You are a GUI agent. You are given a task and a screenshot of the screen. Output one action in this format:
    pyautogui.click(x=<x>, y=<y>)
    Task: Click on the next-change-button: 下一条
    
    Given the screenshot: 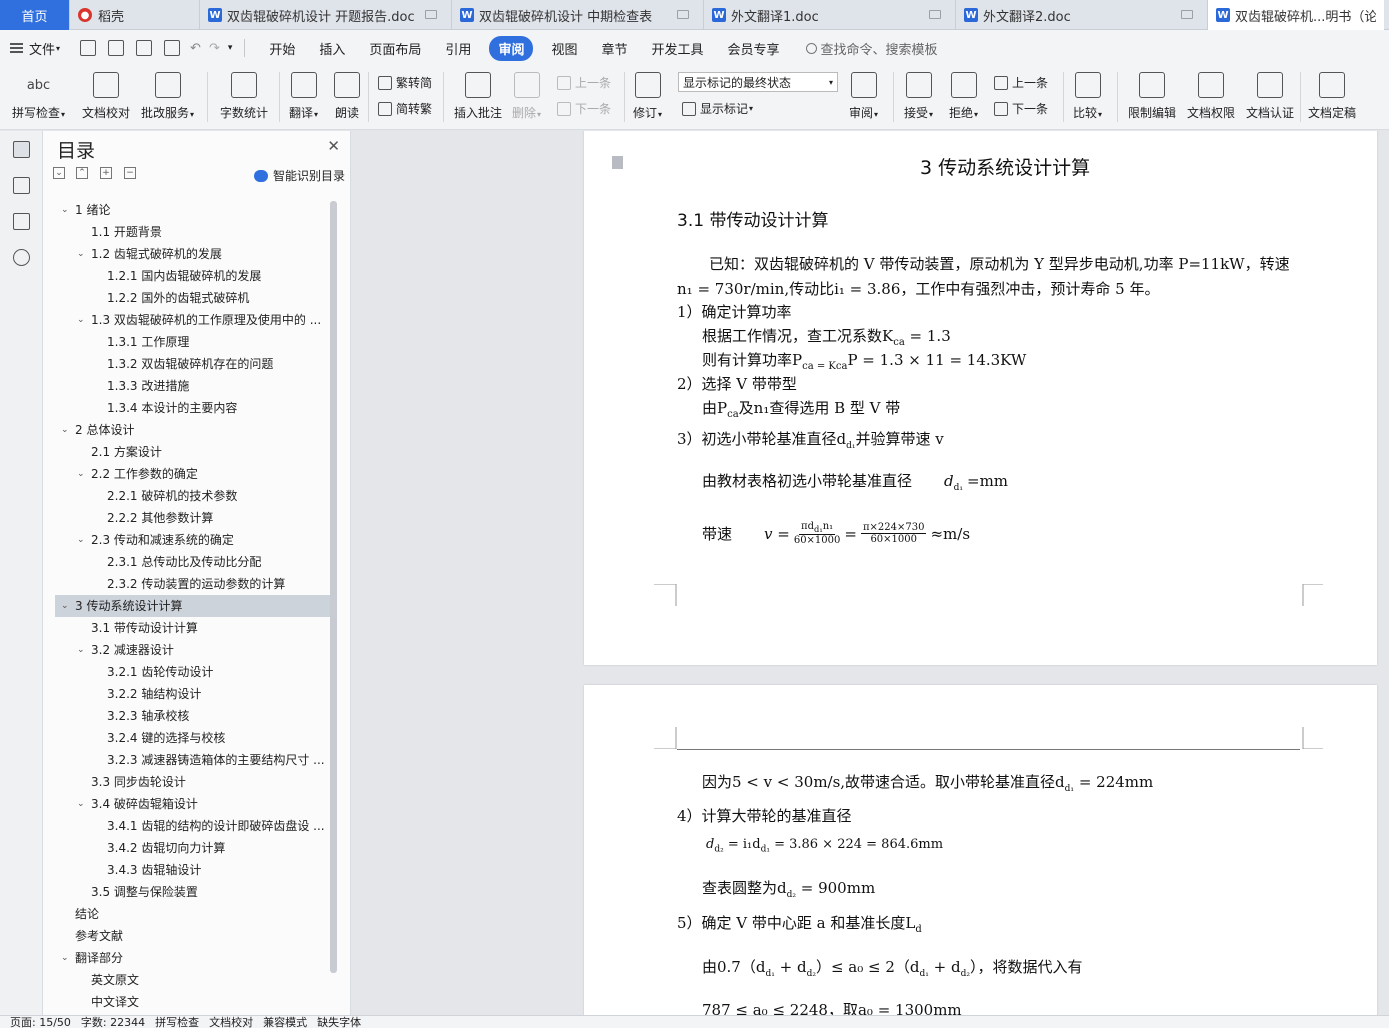 What is the action you would take?
    pyautogui.click(x=1021, y=108)
    